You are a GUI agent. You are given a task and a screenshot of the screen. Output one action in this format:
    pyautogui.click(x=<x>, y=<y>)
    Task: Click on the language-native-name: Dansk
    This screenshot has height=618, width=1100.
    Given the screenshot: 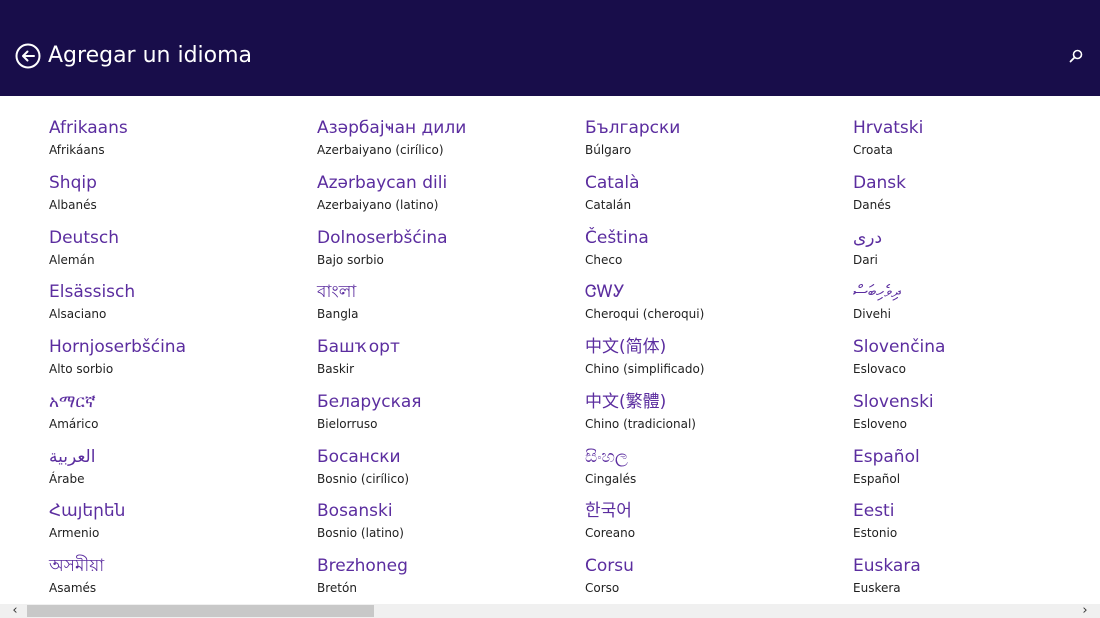 What is the action you would take?
    pyautogui.click(x=879, y=183)
    